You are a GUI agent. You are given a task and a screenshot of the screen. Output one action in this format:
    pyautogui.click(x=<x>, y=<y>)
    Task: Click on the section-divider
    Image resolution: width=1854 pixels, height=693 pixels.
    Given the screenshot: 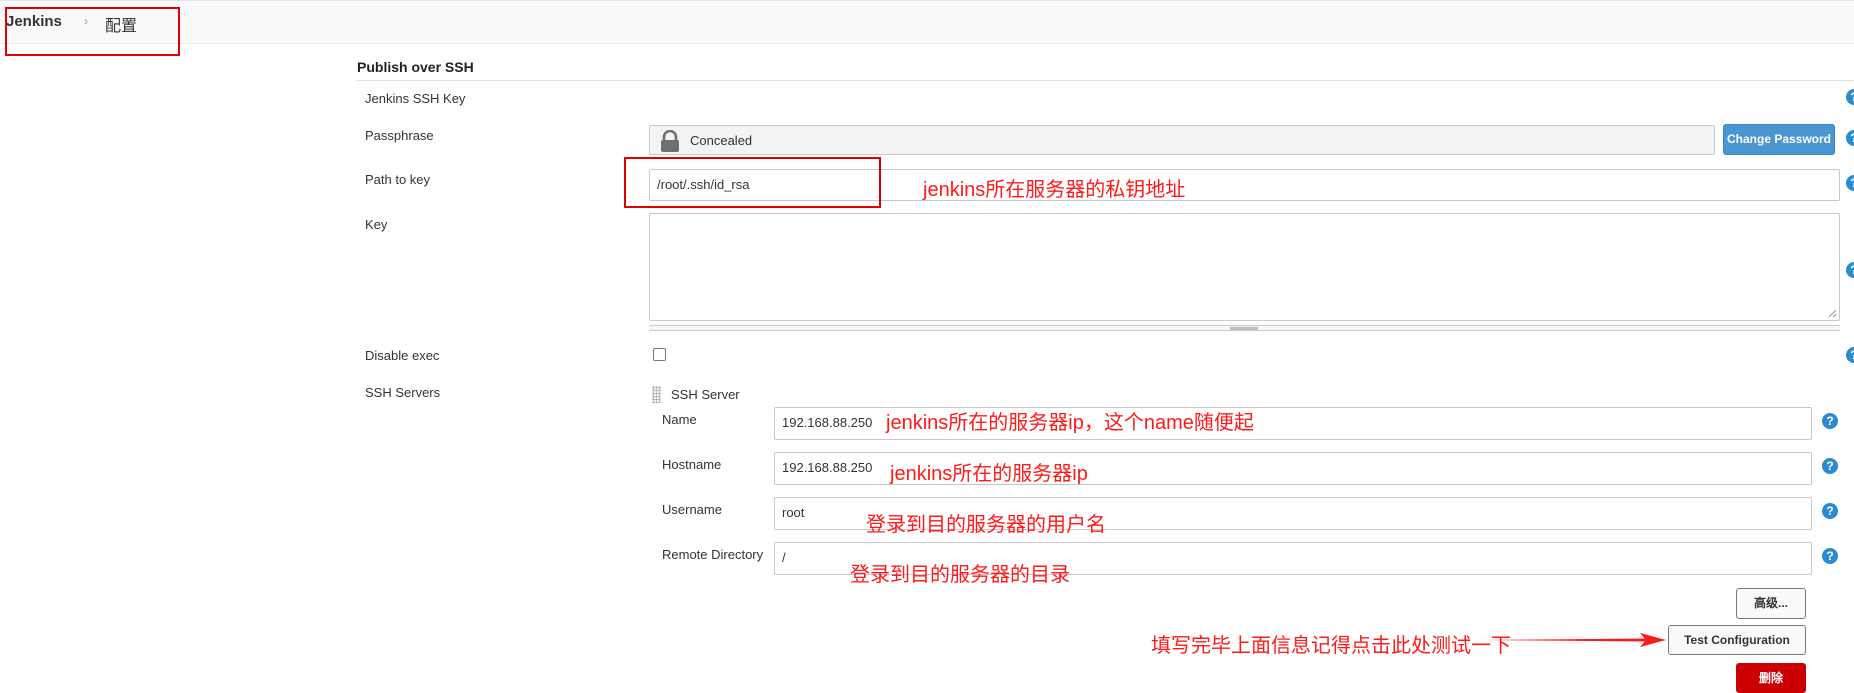 What is the action you would take?
    pyautogui.click(x=1105, y=80)
    